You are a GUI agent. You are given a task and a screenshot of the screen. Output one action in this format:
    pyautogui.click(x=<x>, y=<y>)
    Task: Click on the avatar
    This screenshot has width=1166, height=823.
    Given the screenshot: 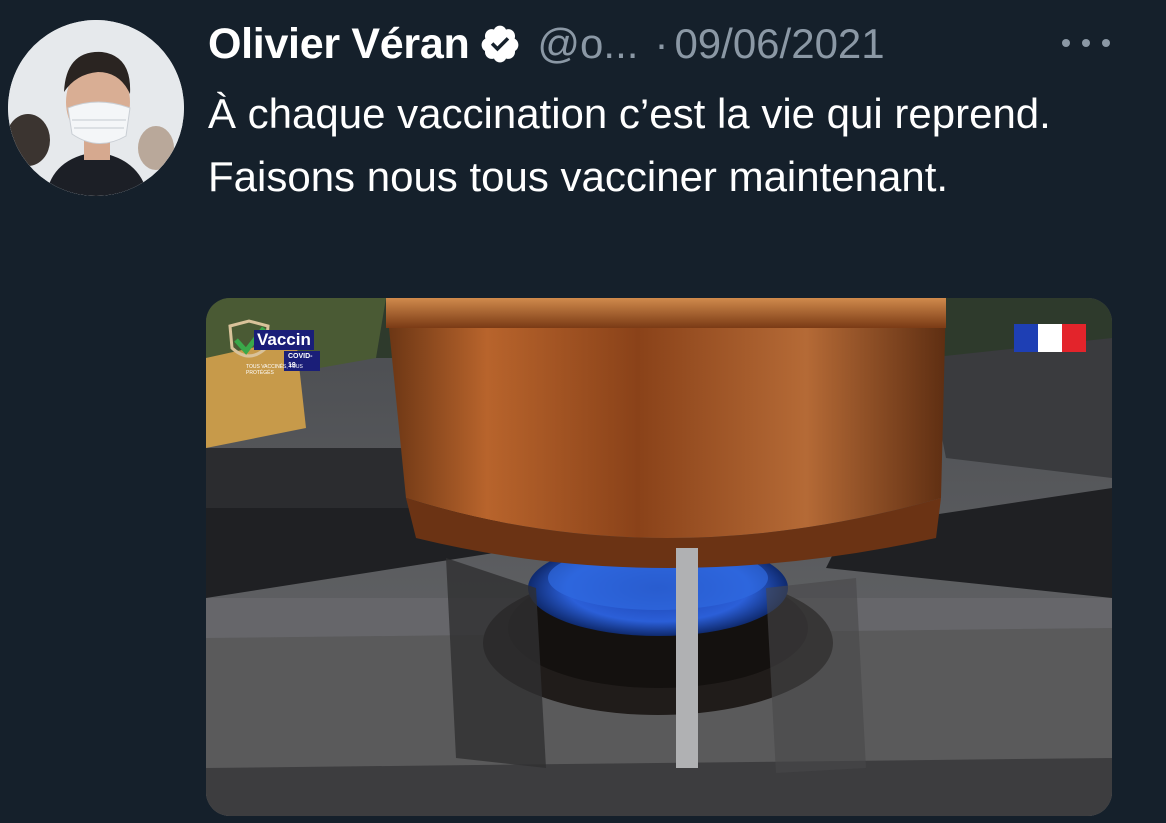 What is the action you would take?
    pyautogui.click(x=96, y=108)
    